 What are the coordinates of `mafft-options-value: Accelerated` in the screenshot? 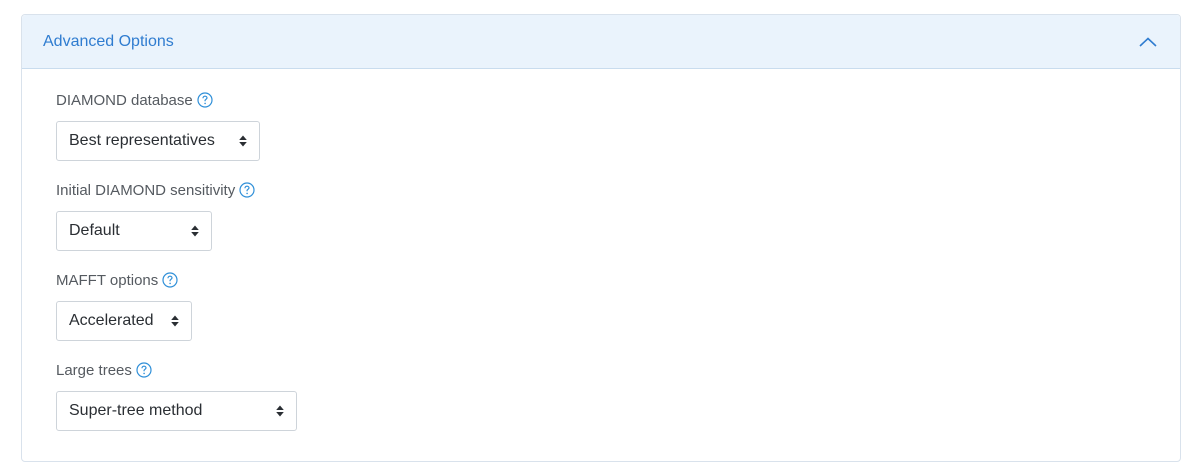 It's located at (111, 320).